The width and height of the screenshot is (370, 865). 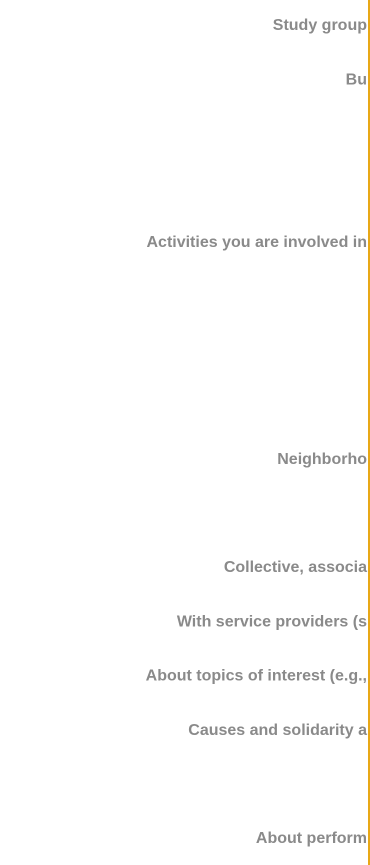 What do you see at coordinates (295, 567) in the screenshot?
I see `category-label: Collective, associa` at bounding box center [295, 567].